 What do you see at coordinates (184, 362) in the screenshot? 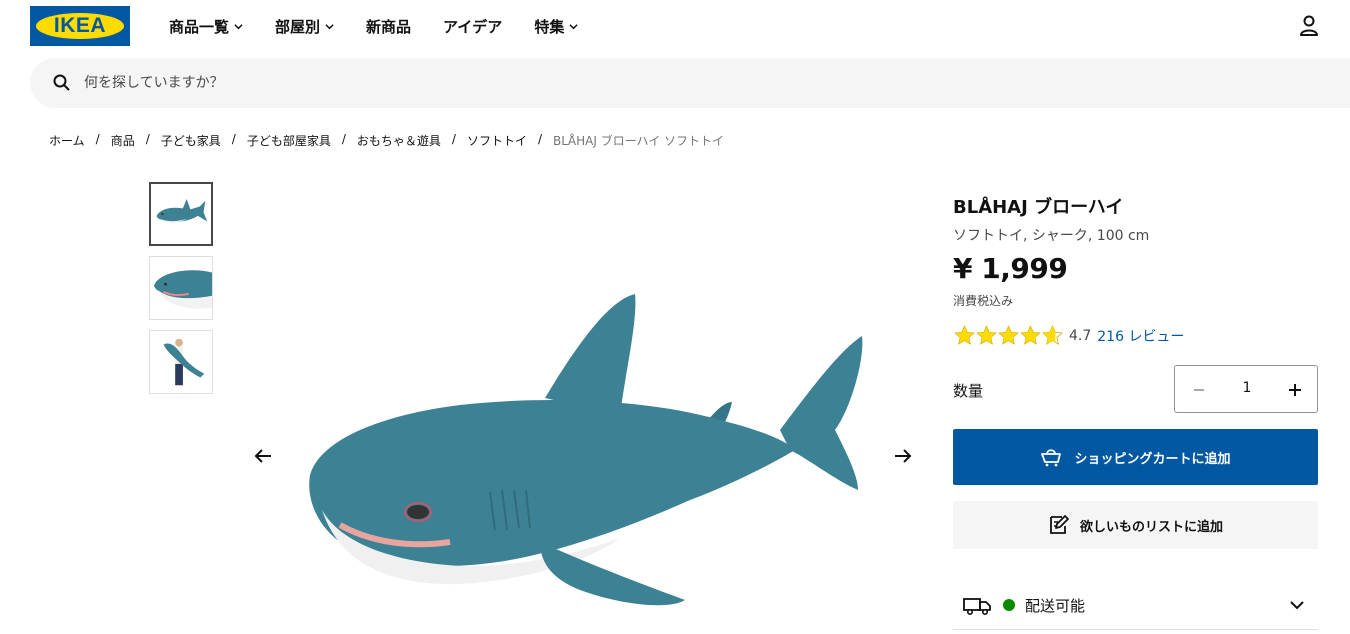
I see `person-shark-thumbnail-image` at bounding box center [184, 362].